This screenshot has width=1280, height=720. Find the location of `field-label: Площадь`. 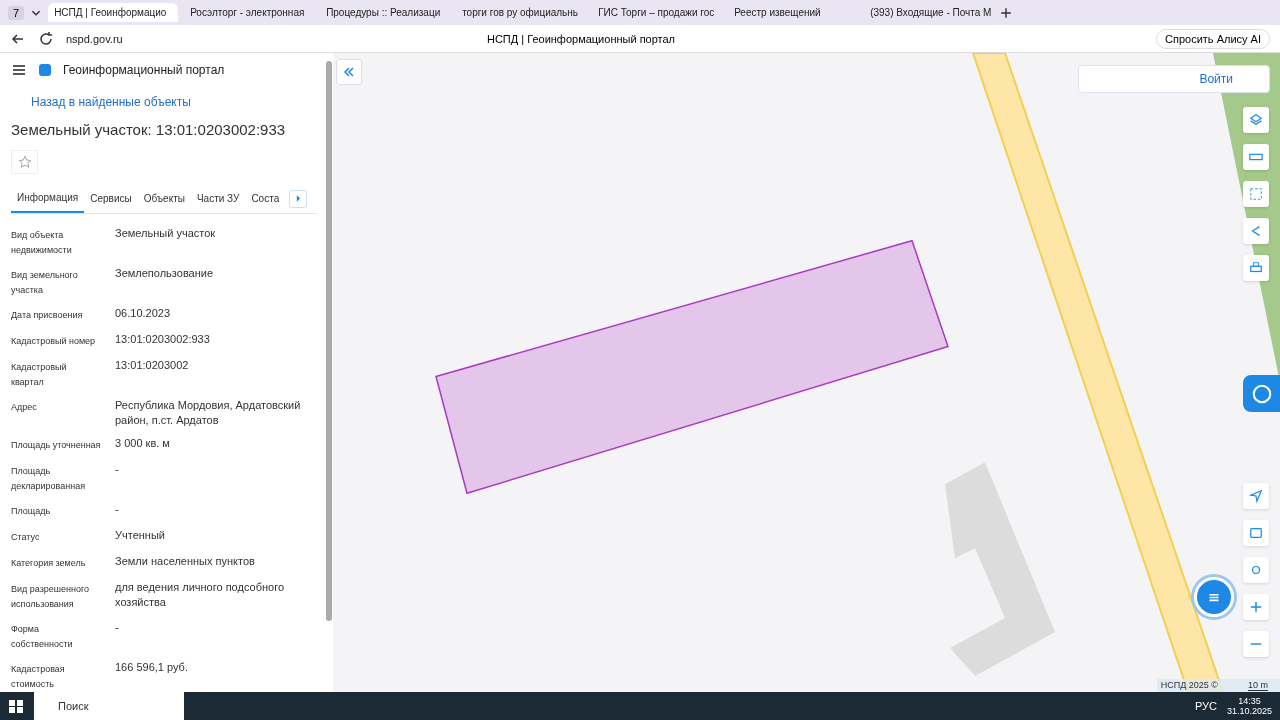

field-label: Площадь is located at coordinates (31, 511).